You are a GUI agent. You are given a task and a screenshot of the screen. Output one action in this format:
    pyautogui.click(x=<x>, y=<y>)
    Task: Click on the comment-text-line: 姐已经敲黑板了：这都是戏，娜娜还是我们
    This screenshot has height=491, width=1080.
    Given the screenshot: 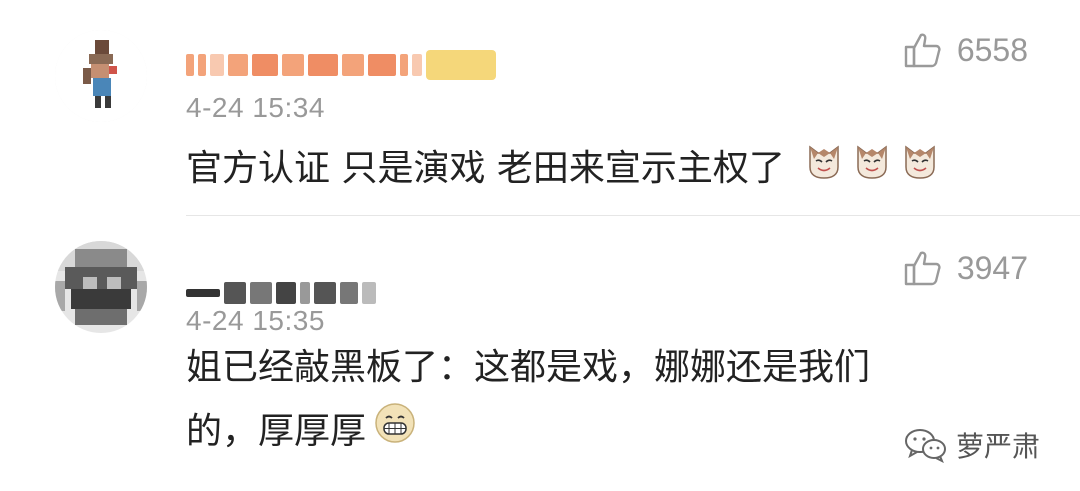 What is the action you would take?
    pyautogui.click(x=528, y=367)
    